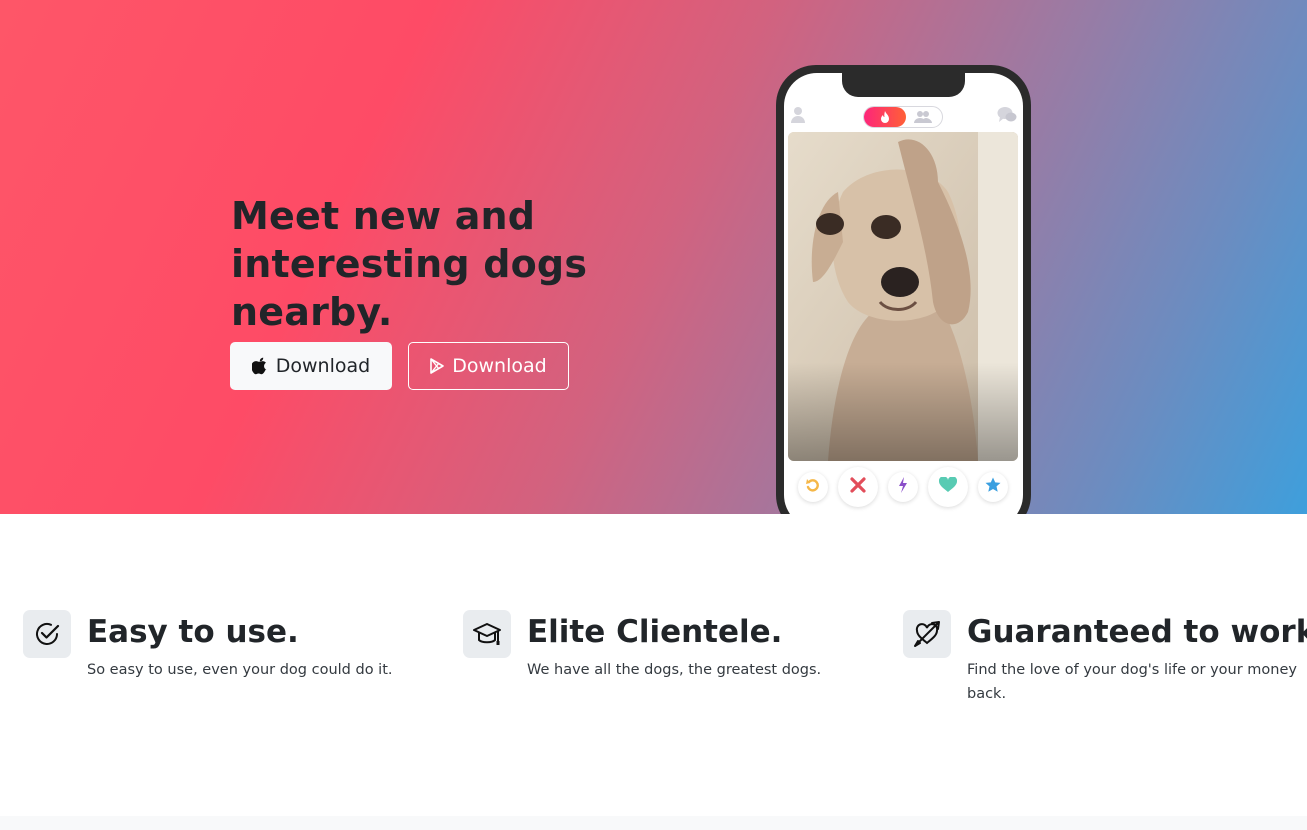  I want to click on google-play-icon, so click(437, 366).